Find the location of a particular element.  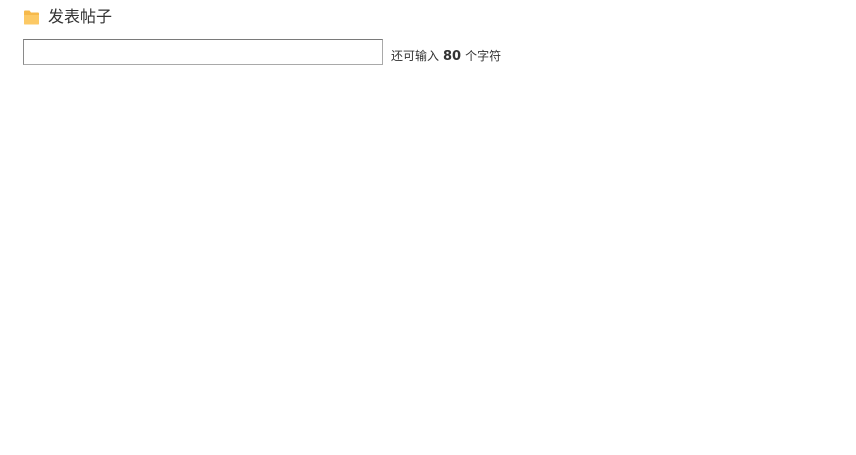

counter-suffix: 个字符 is located at coordinates (483, 56).